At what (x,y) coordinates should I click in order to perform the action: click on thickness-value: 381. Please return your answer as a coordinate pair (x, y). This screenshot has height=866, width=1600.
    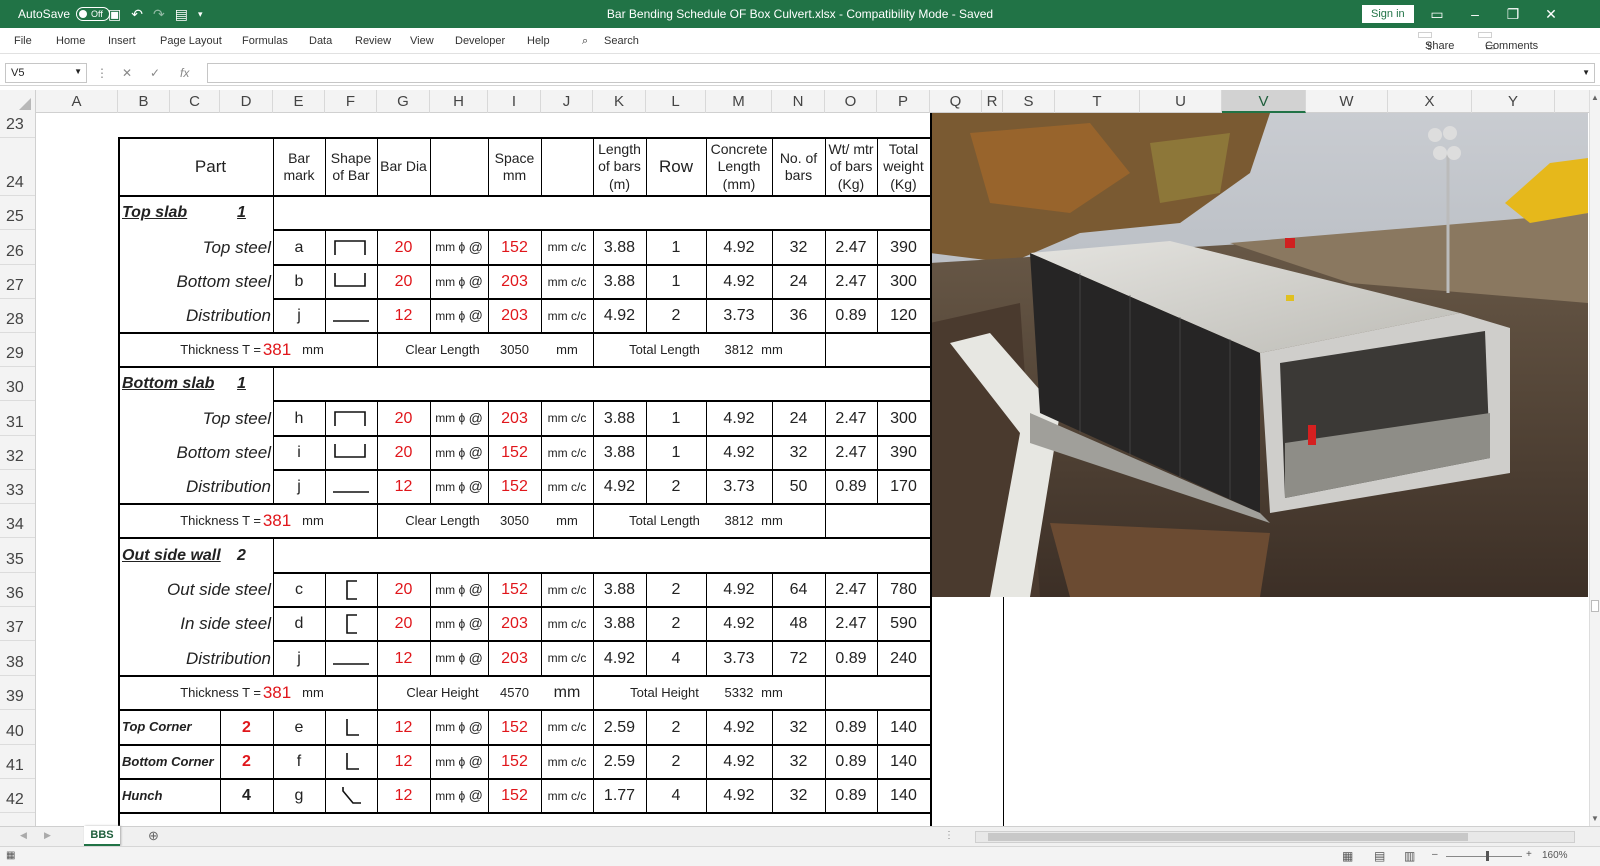
    Looking at the image, I should click on (277, 521).